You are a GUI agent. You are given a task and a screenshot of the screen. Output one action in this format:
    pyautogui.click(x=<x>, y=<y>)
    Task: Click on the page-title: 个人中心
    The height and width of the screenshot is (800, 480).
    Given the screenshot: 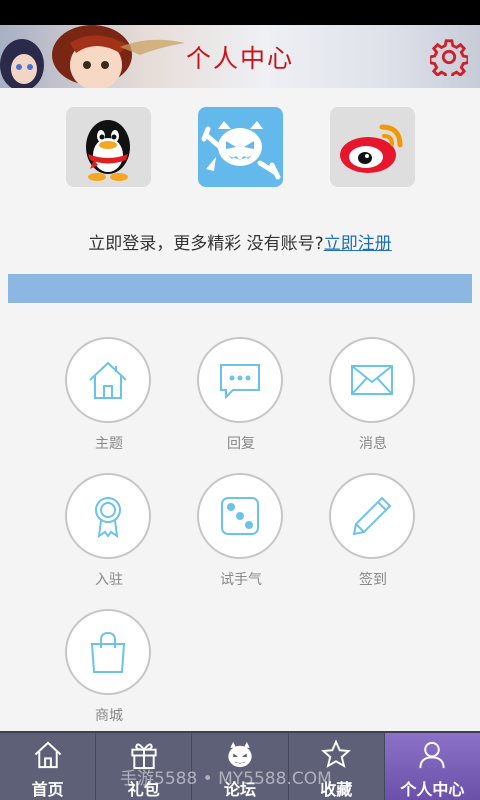 What is the action you would take?
    pyautogui.click(x=239, y=58)
    